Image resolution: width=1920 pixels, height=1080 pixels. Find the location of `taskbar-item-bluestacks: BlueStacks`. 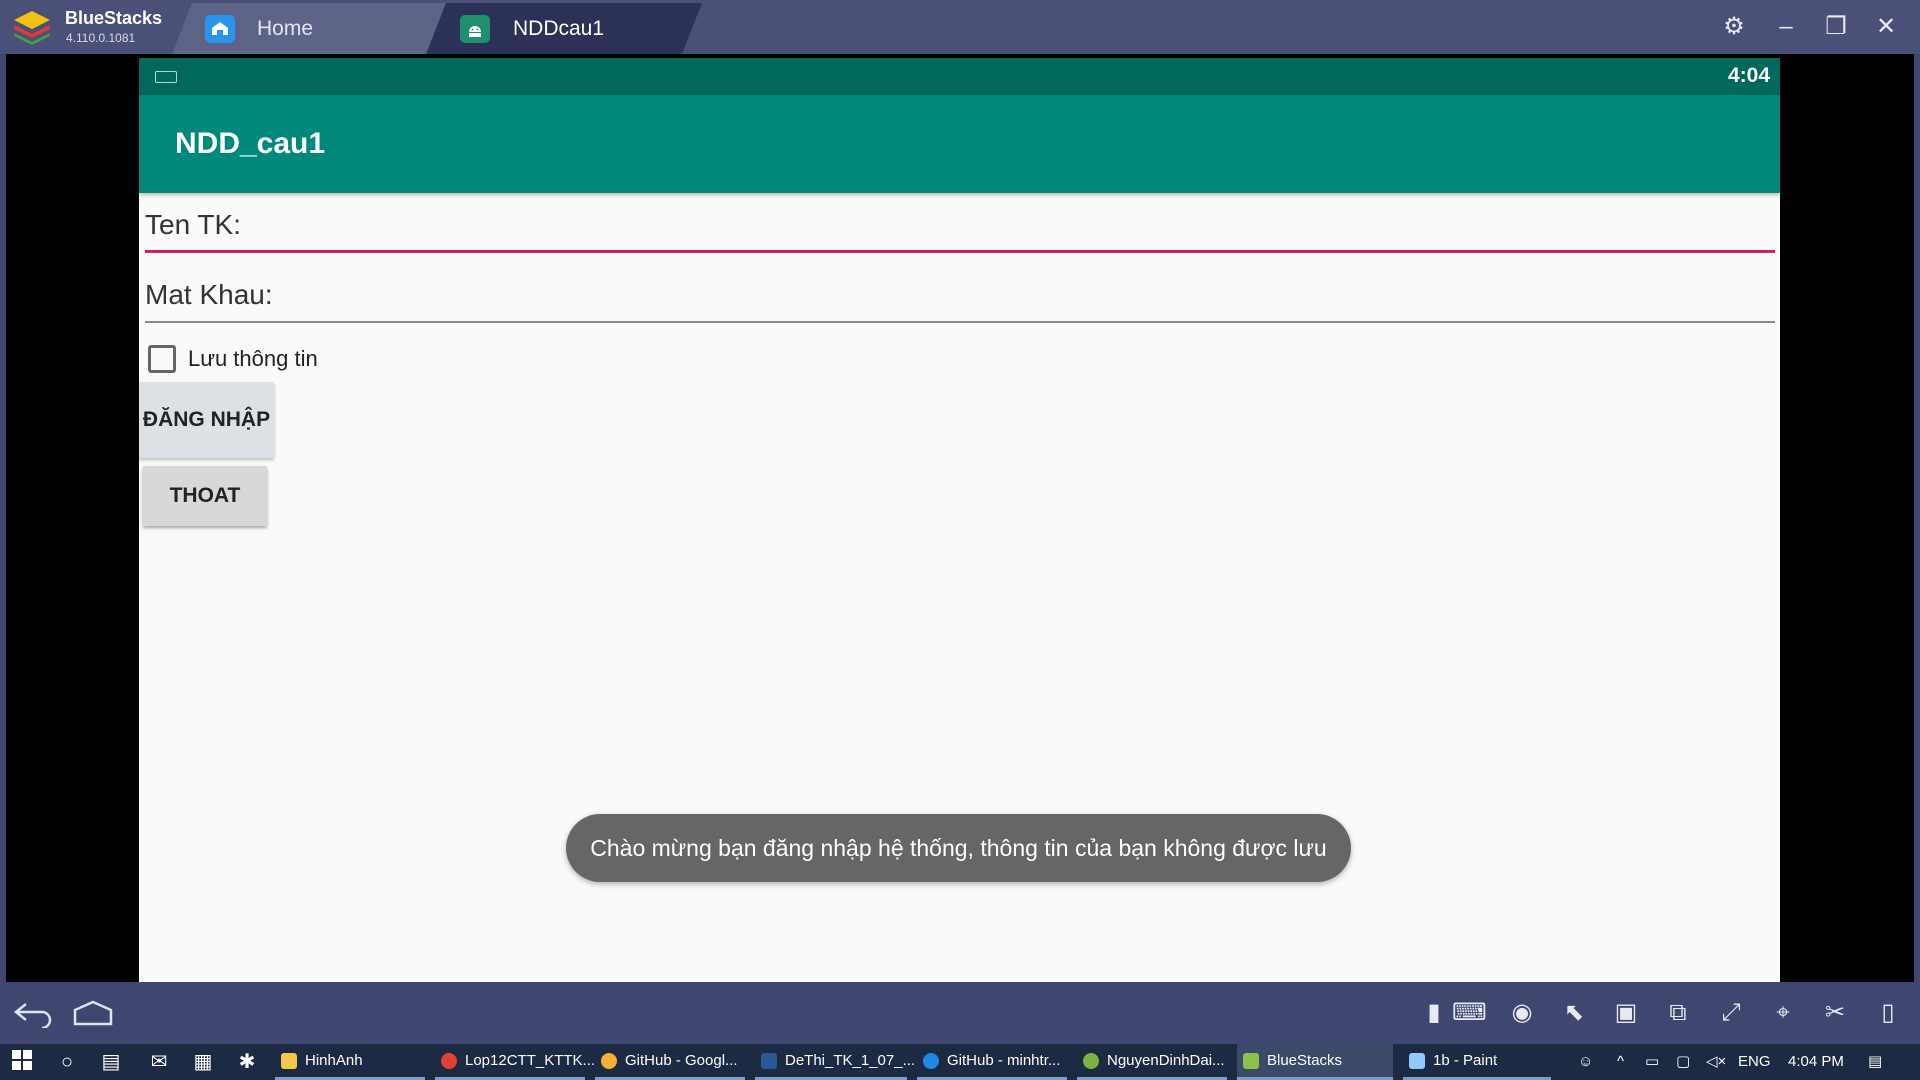

taskbar-item-bluestacks: BlueStacks is located at coordinates (1315, 1062).